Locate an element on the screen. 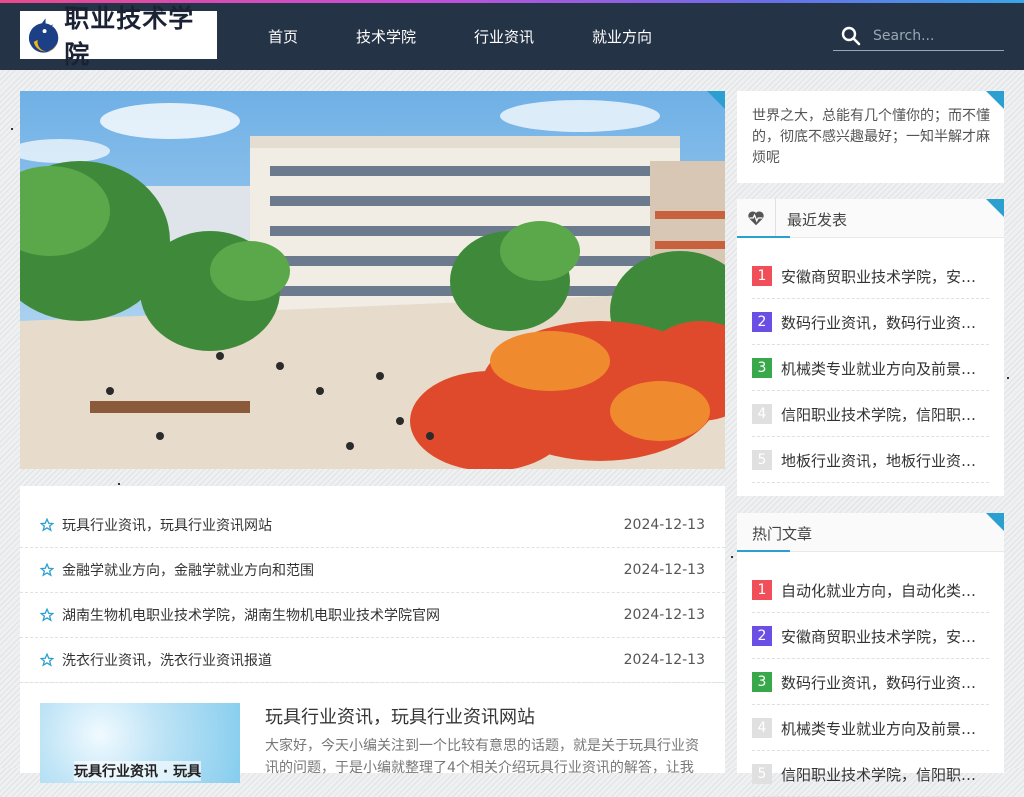 The image size is (1024, 797). article-thumbnail: 玩具行业资讯 · 玩具 is located at coordinates (140, 743).